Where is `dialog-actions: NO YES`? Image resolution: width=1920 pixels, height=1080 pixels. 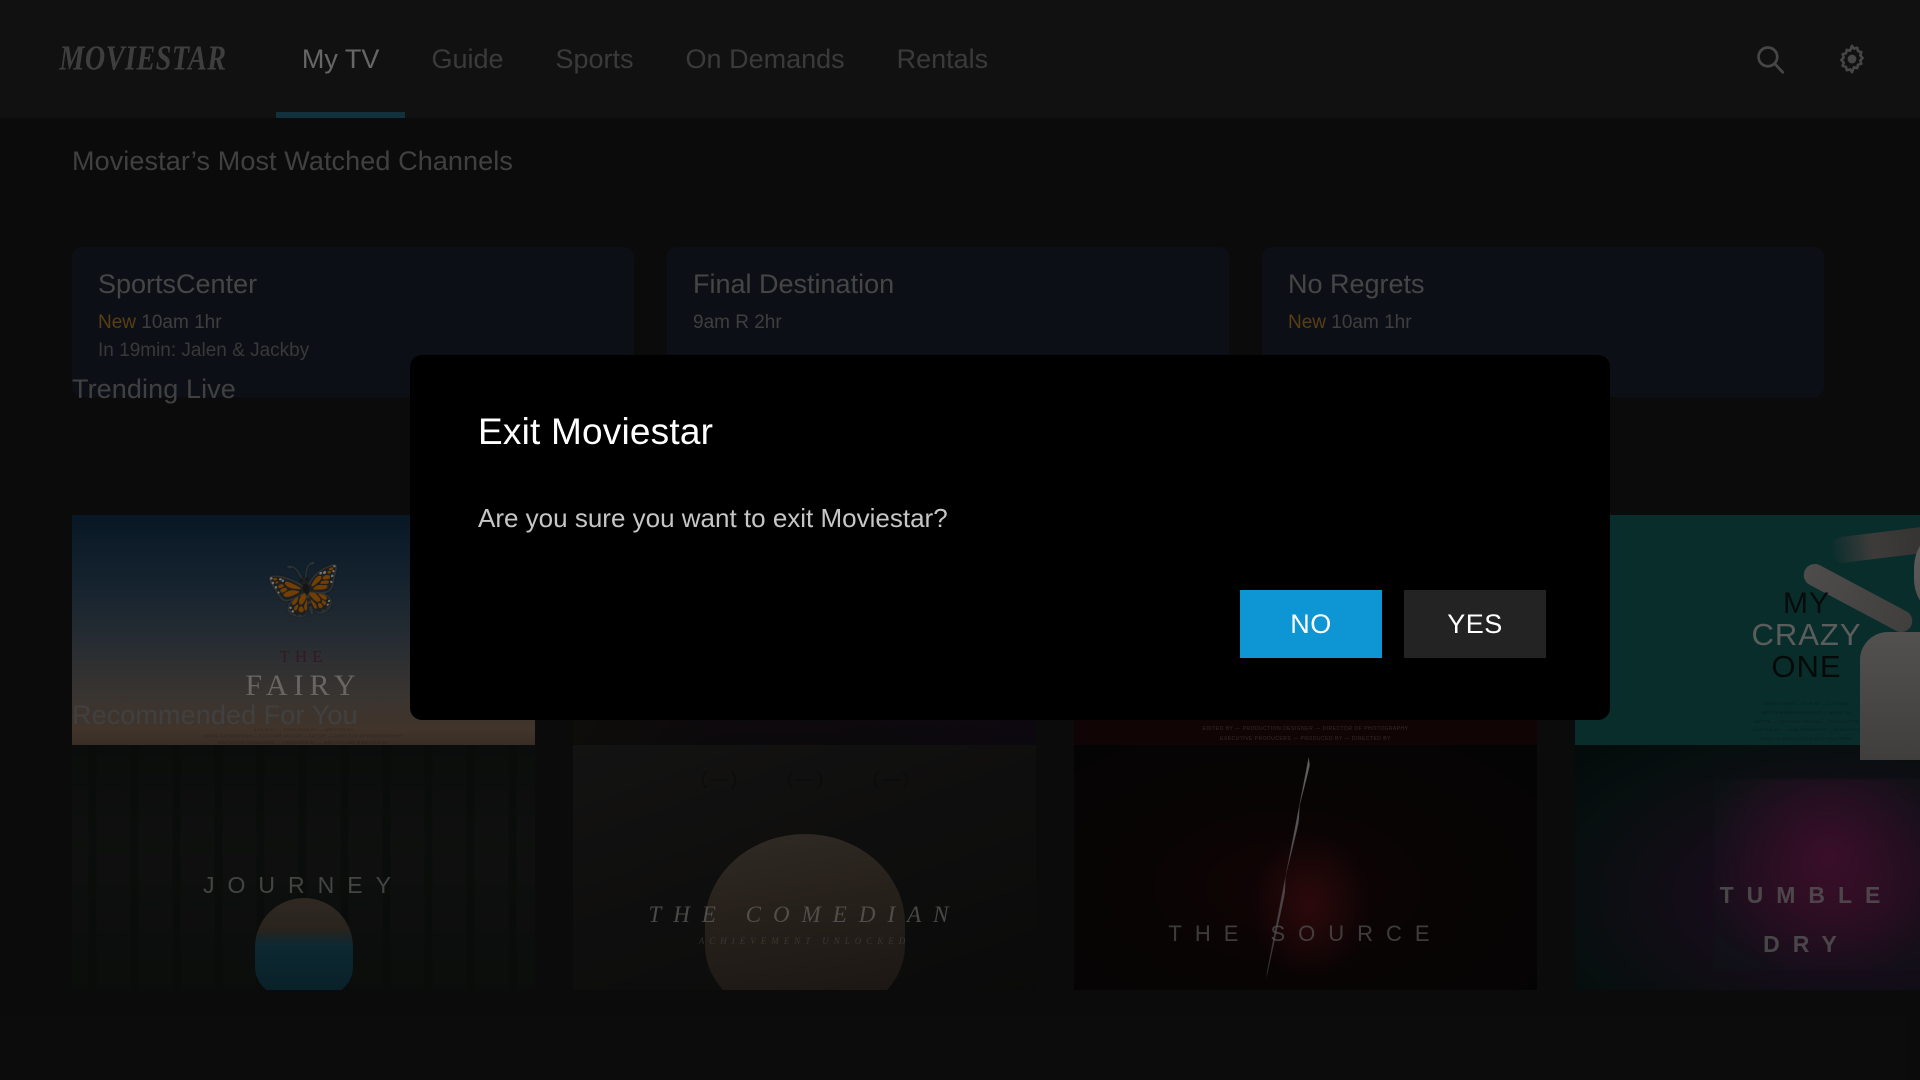
dialog-actions: NO YES is located at coordinates (1393, 624).